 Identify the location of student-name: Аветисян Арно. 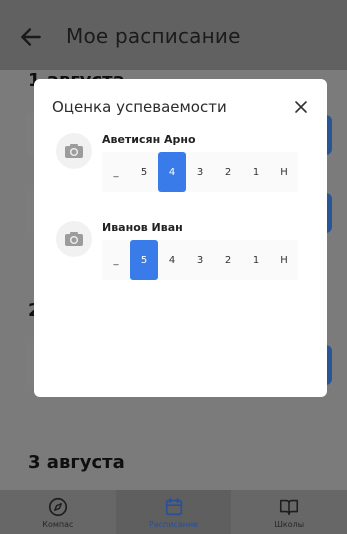
(149, 139).